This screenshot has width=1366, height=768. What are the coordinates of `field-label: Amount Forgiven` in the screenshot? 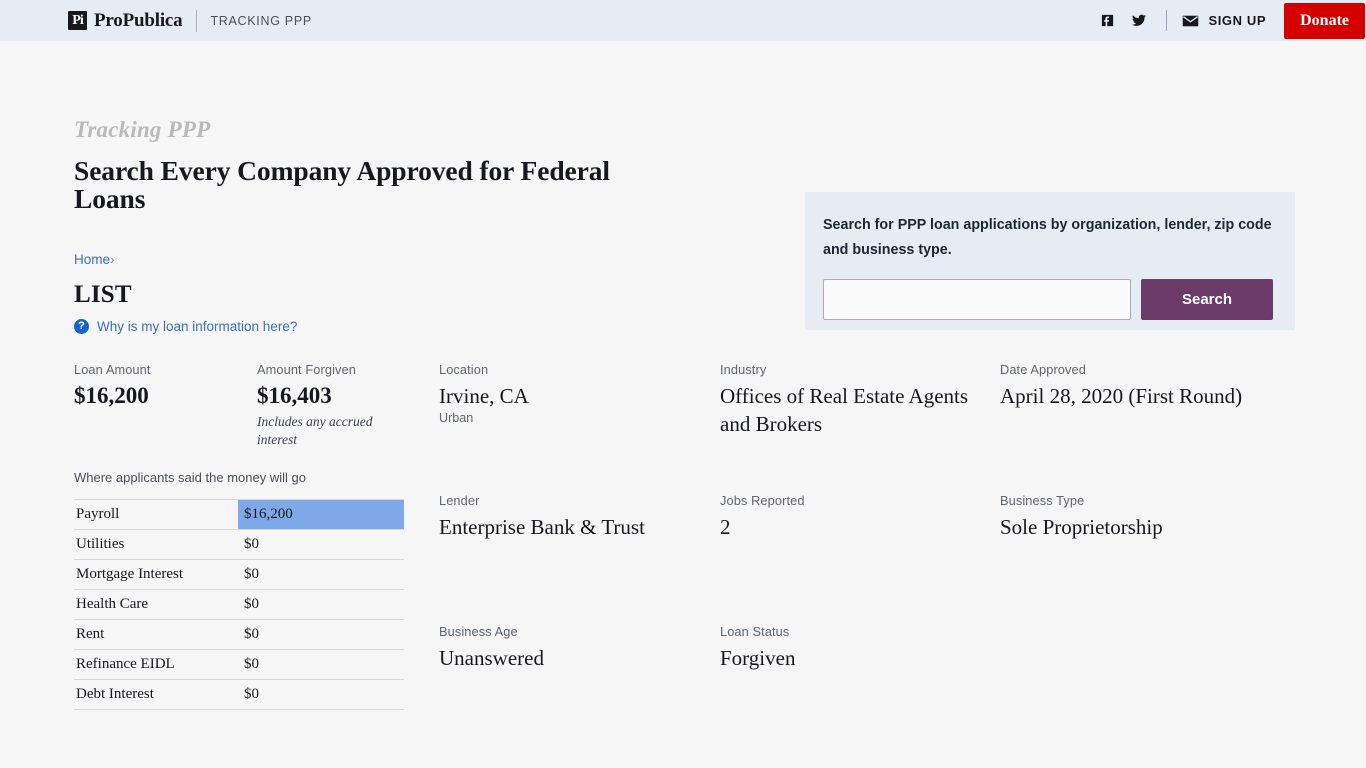 It's located at (306, 369).